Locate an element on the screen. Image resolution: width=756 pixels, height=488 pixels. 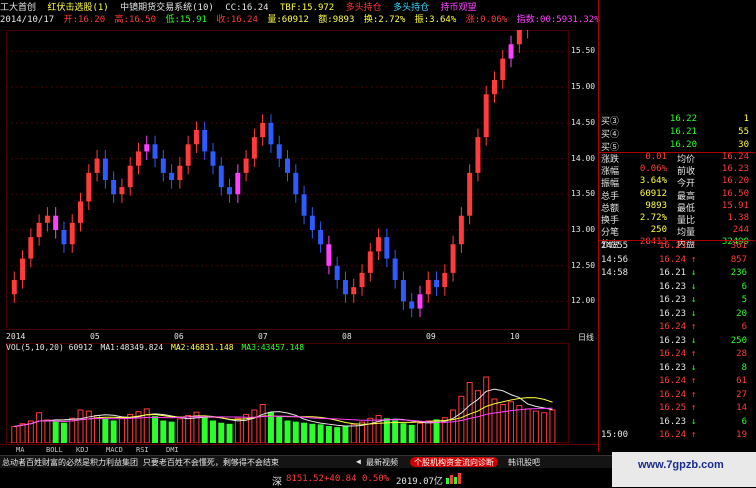
indicator-tab-dmi: DMI is located at coordinates (172, 450).